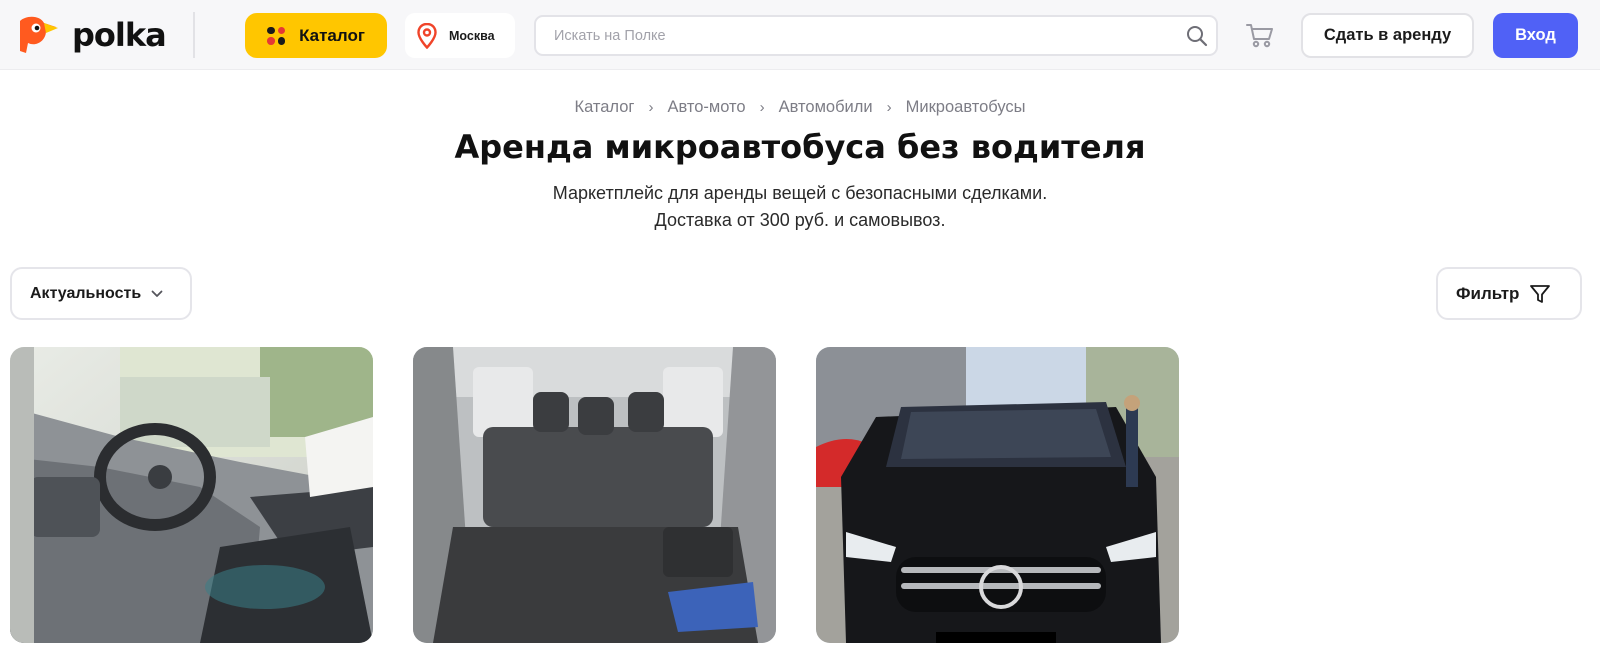  What do you see at coordinates (800, 220) in the screenshot?
I see `subtitle-line-2: Доставка от 300 руб. и самовывоз.` at bounding box center [800, 220].